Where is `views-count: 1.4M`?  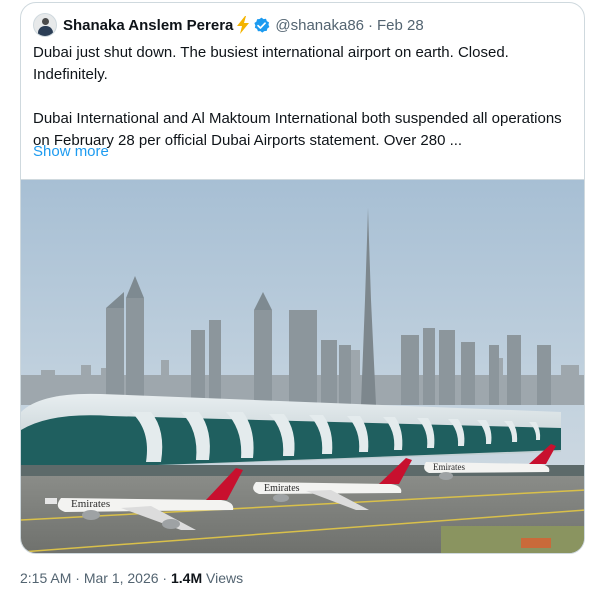
views-count: 1.4M is located at coordinates (186, 578).